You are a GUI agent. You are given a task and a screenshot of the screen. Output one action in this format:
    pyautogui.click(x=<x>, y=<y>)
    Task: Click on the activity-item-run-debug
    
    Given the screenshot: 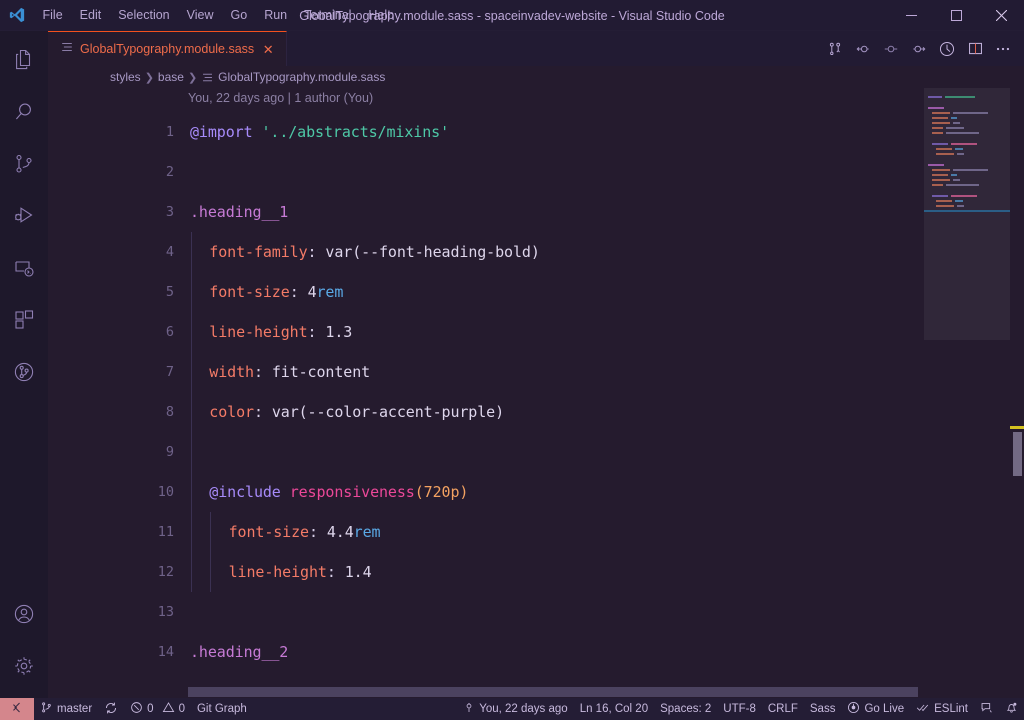 What is the action you would take?
    pyautogui.click(x=24, y=216)
    